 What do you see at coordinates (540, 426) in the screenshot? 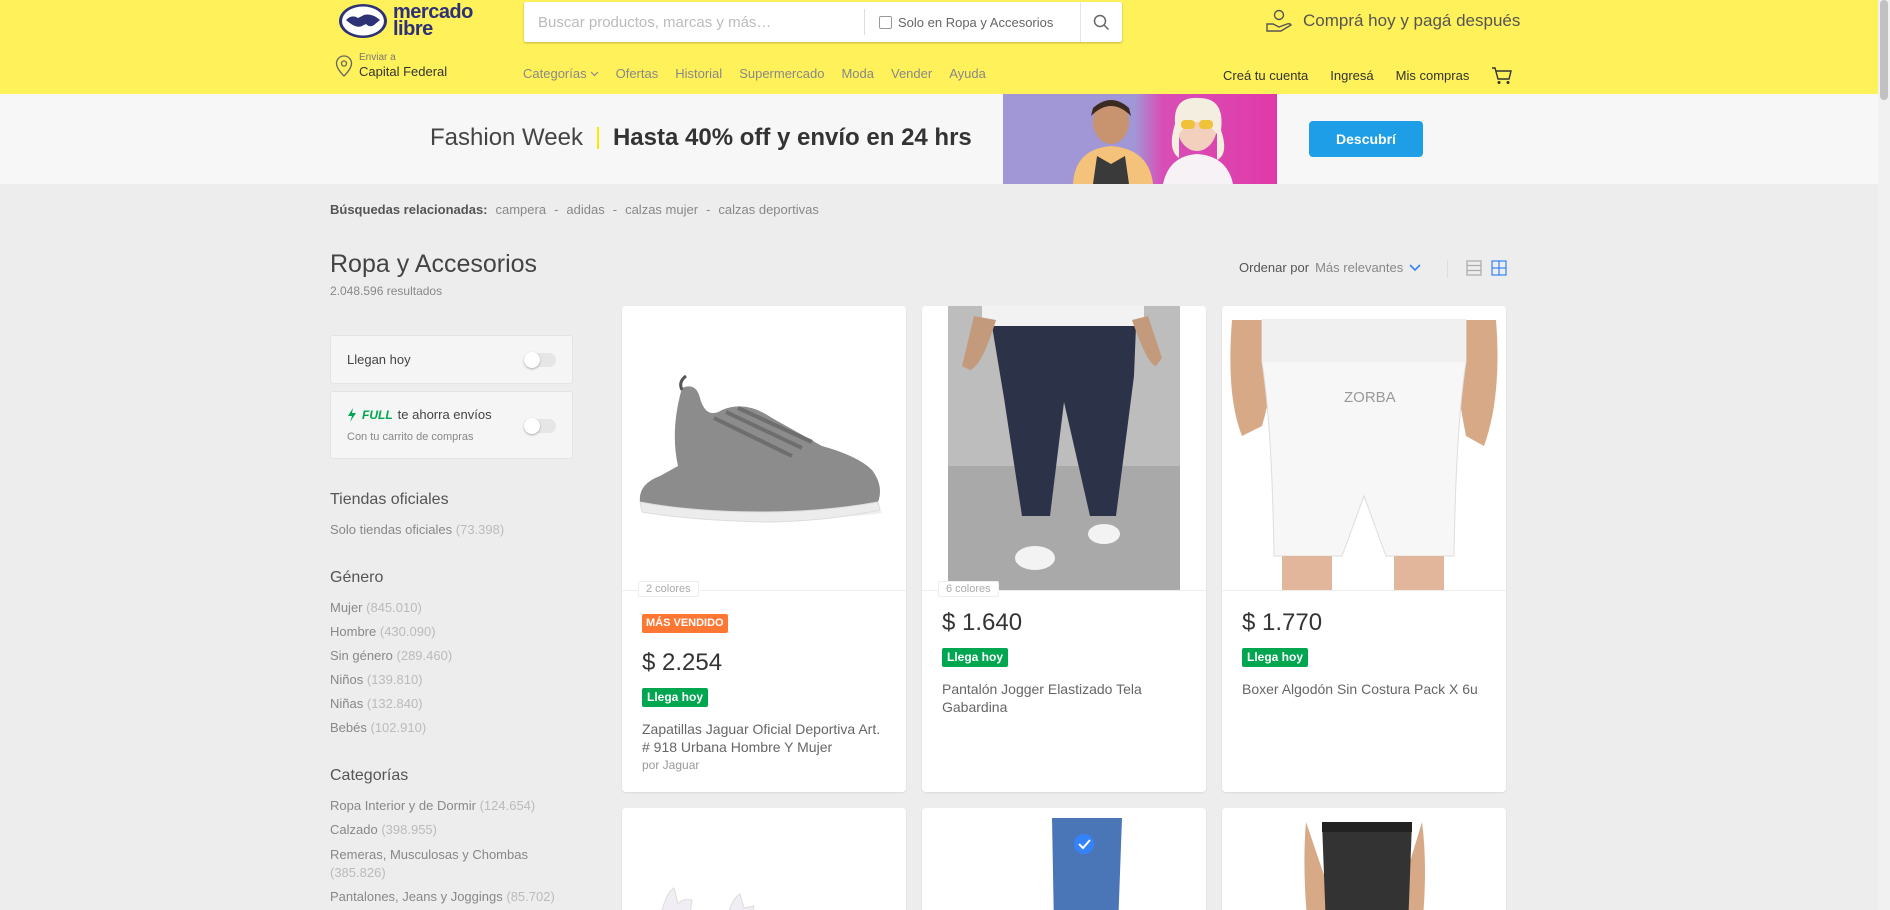
I see `full-toggle` at bounding box center [540, 426].